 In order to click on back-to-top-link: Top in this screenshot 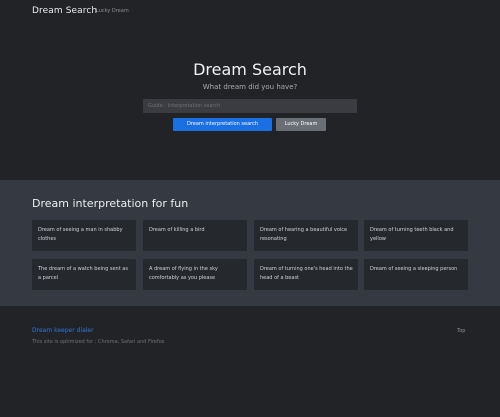, I will do `click(461, 331)`.